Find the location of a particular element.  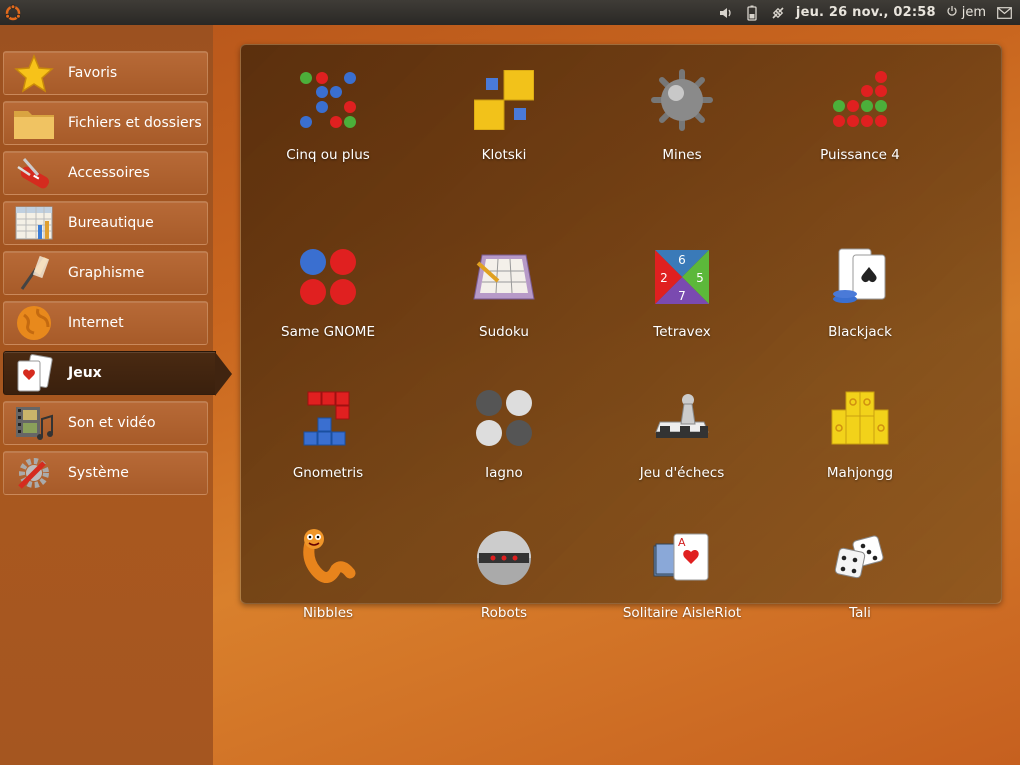

mine-icon is located at coordinates (682, 100).